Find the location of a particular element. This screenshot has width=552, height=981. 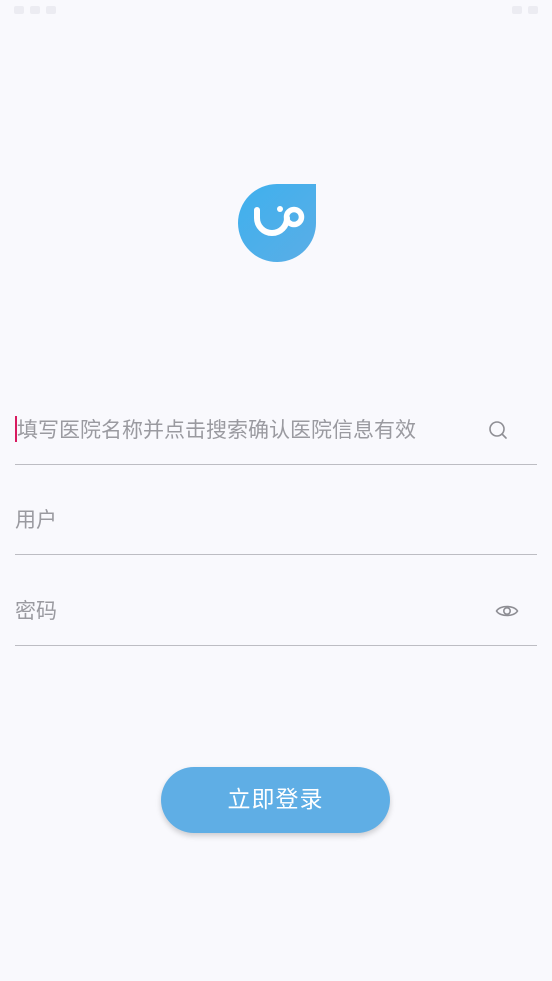

app-logo is located at coordinates (277, 223).